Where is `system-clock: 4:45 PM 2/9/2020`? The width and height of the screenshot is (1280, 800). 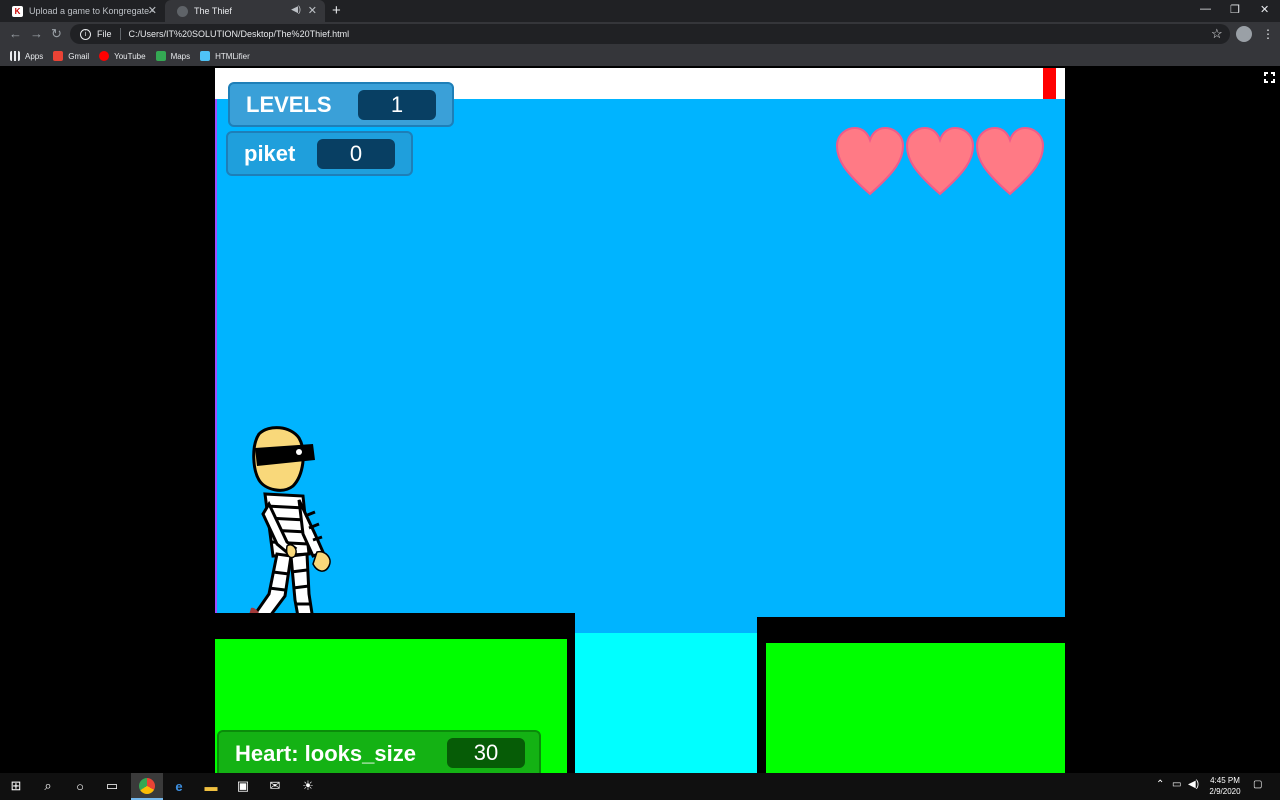 system-clock: 4:45 PM 2/9/2020 is located at coordinates (1225, 786).